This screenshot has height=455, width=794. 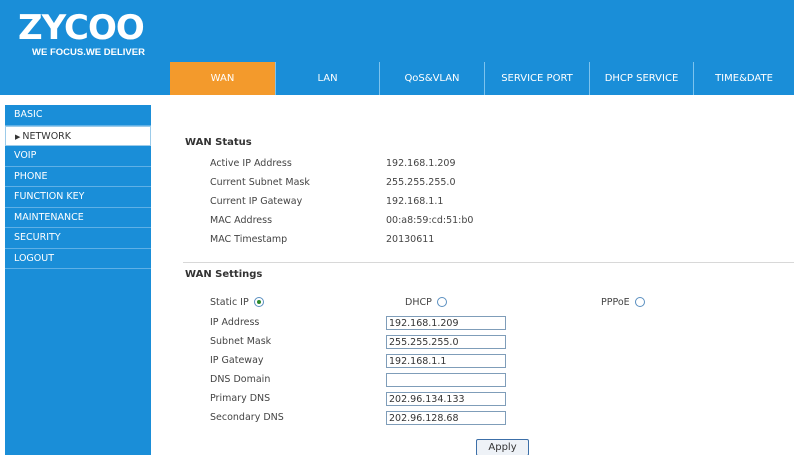 What do you see at coordinates (415, 201) in the screenshot?
I see `status-value: 192.168.1.1` at bounding box center [415, 201].